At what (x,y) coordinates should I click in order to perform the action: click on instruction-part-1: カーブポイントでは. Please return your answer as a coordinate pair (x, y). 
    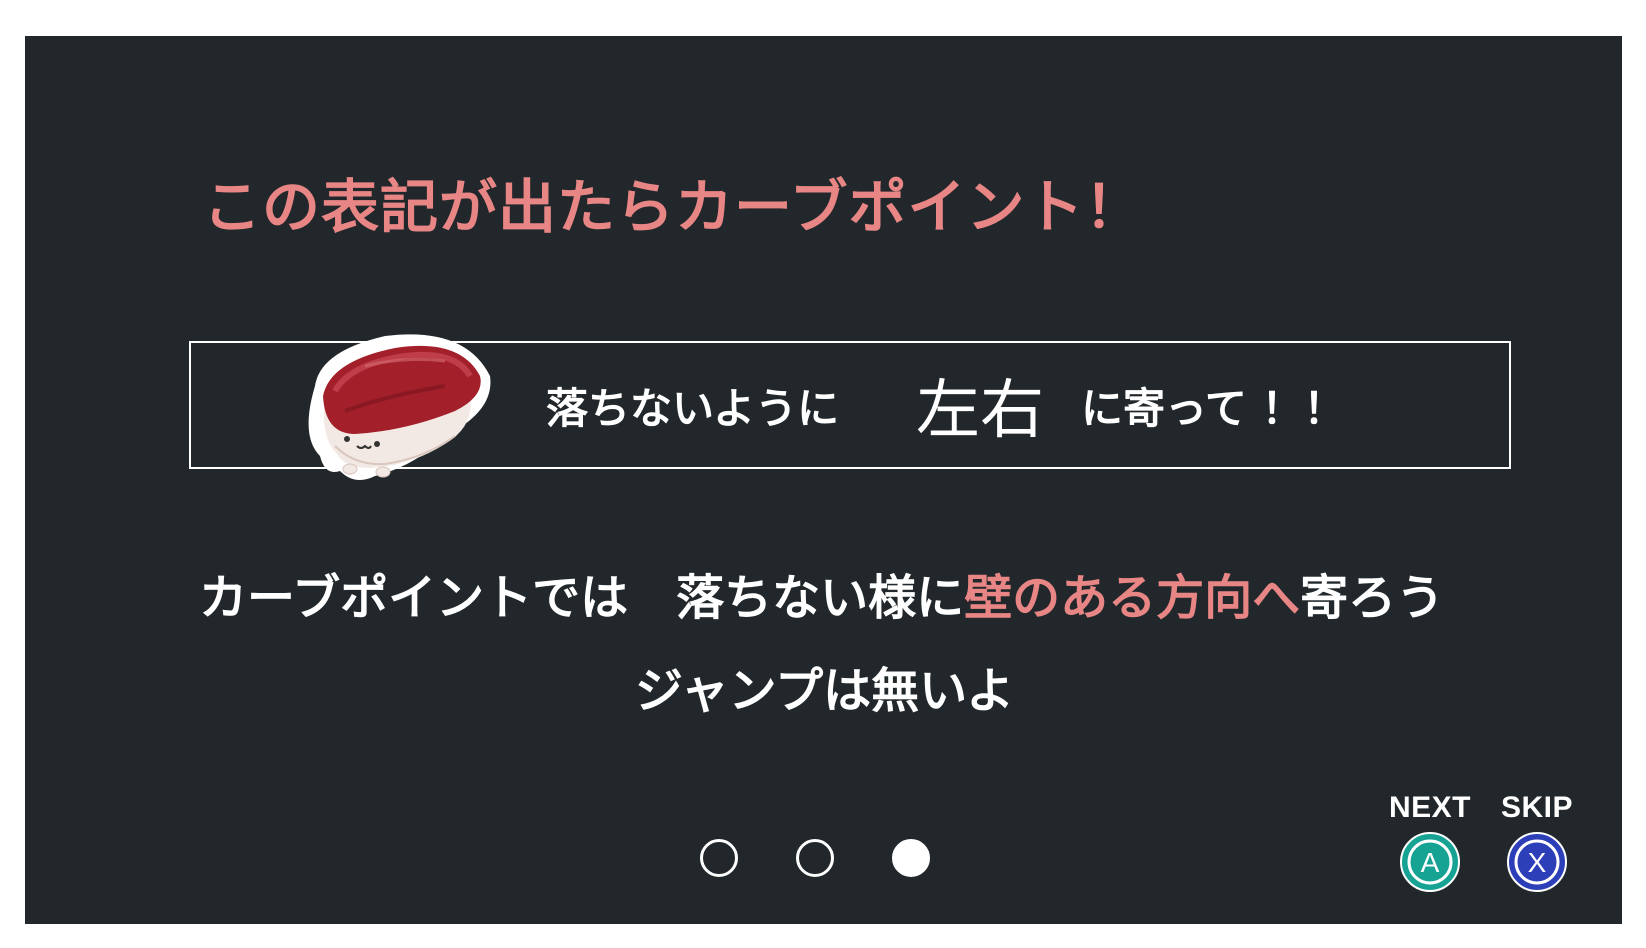
    Looking at the image, I should click on (414, 598).